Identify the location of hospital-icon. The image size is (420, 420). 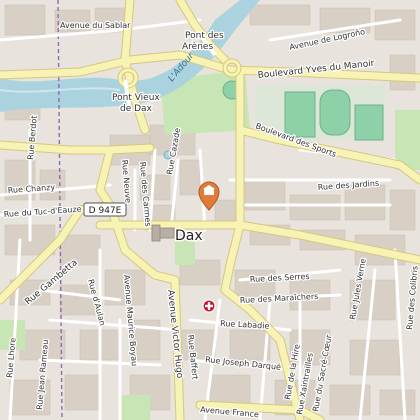
(209, 306).